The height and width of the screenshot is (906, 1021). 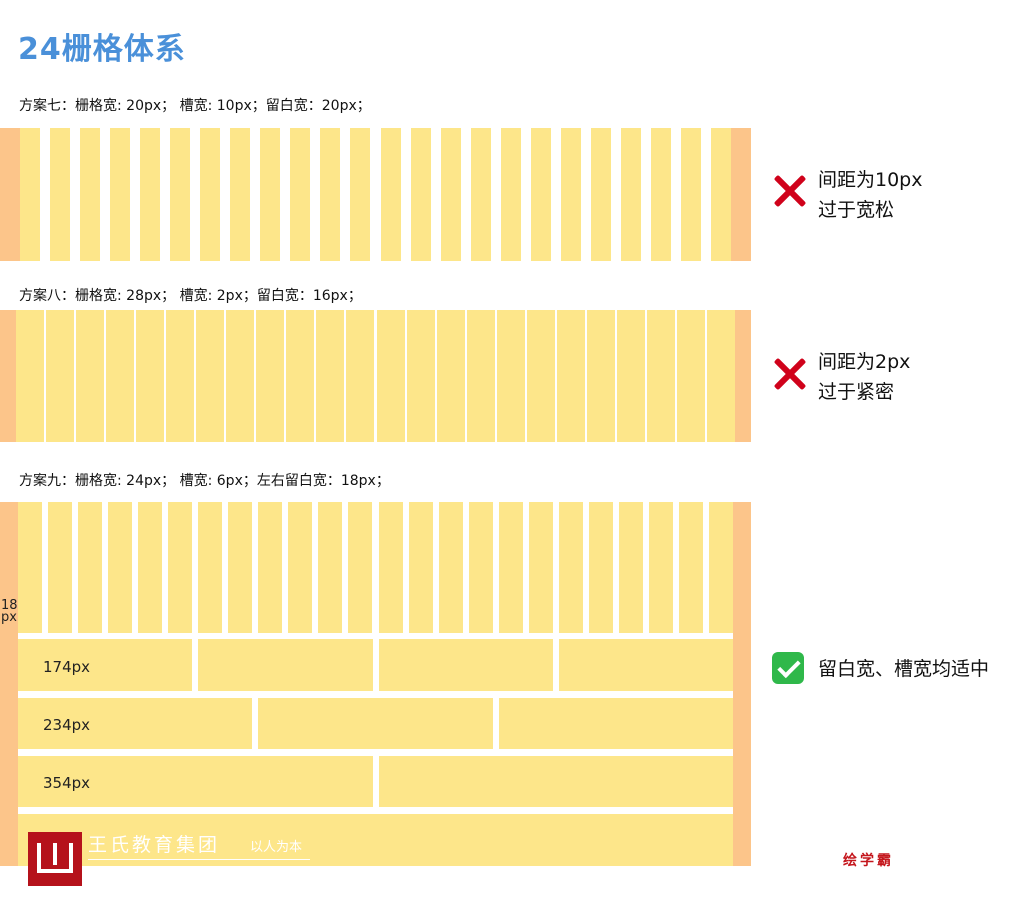 I want to click on cross-icon, so click(x=789, y=374).